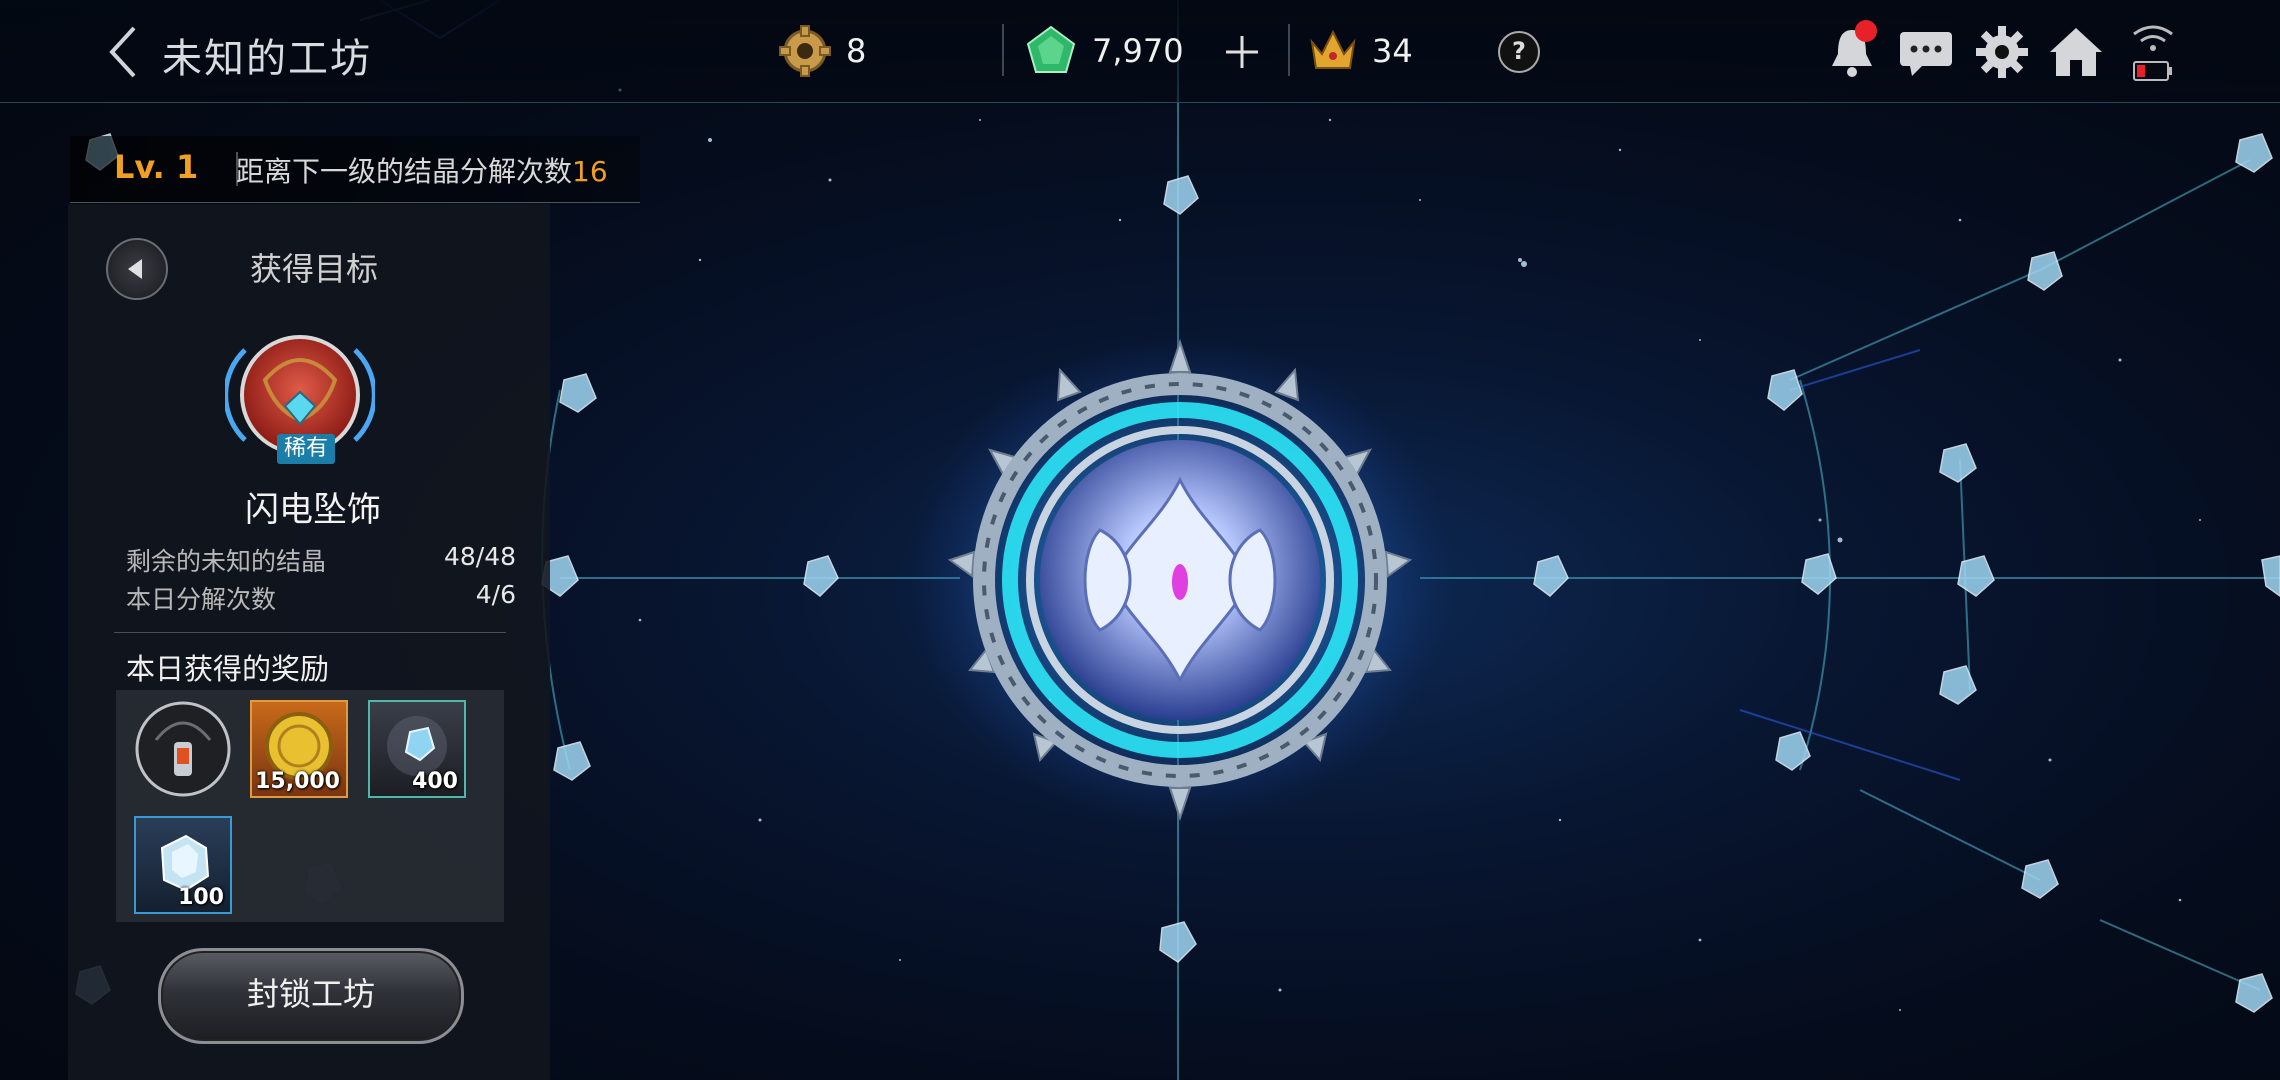  I want to click on stat-label: 剩余的未知的结晶, so click(226, 561).